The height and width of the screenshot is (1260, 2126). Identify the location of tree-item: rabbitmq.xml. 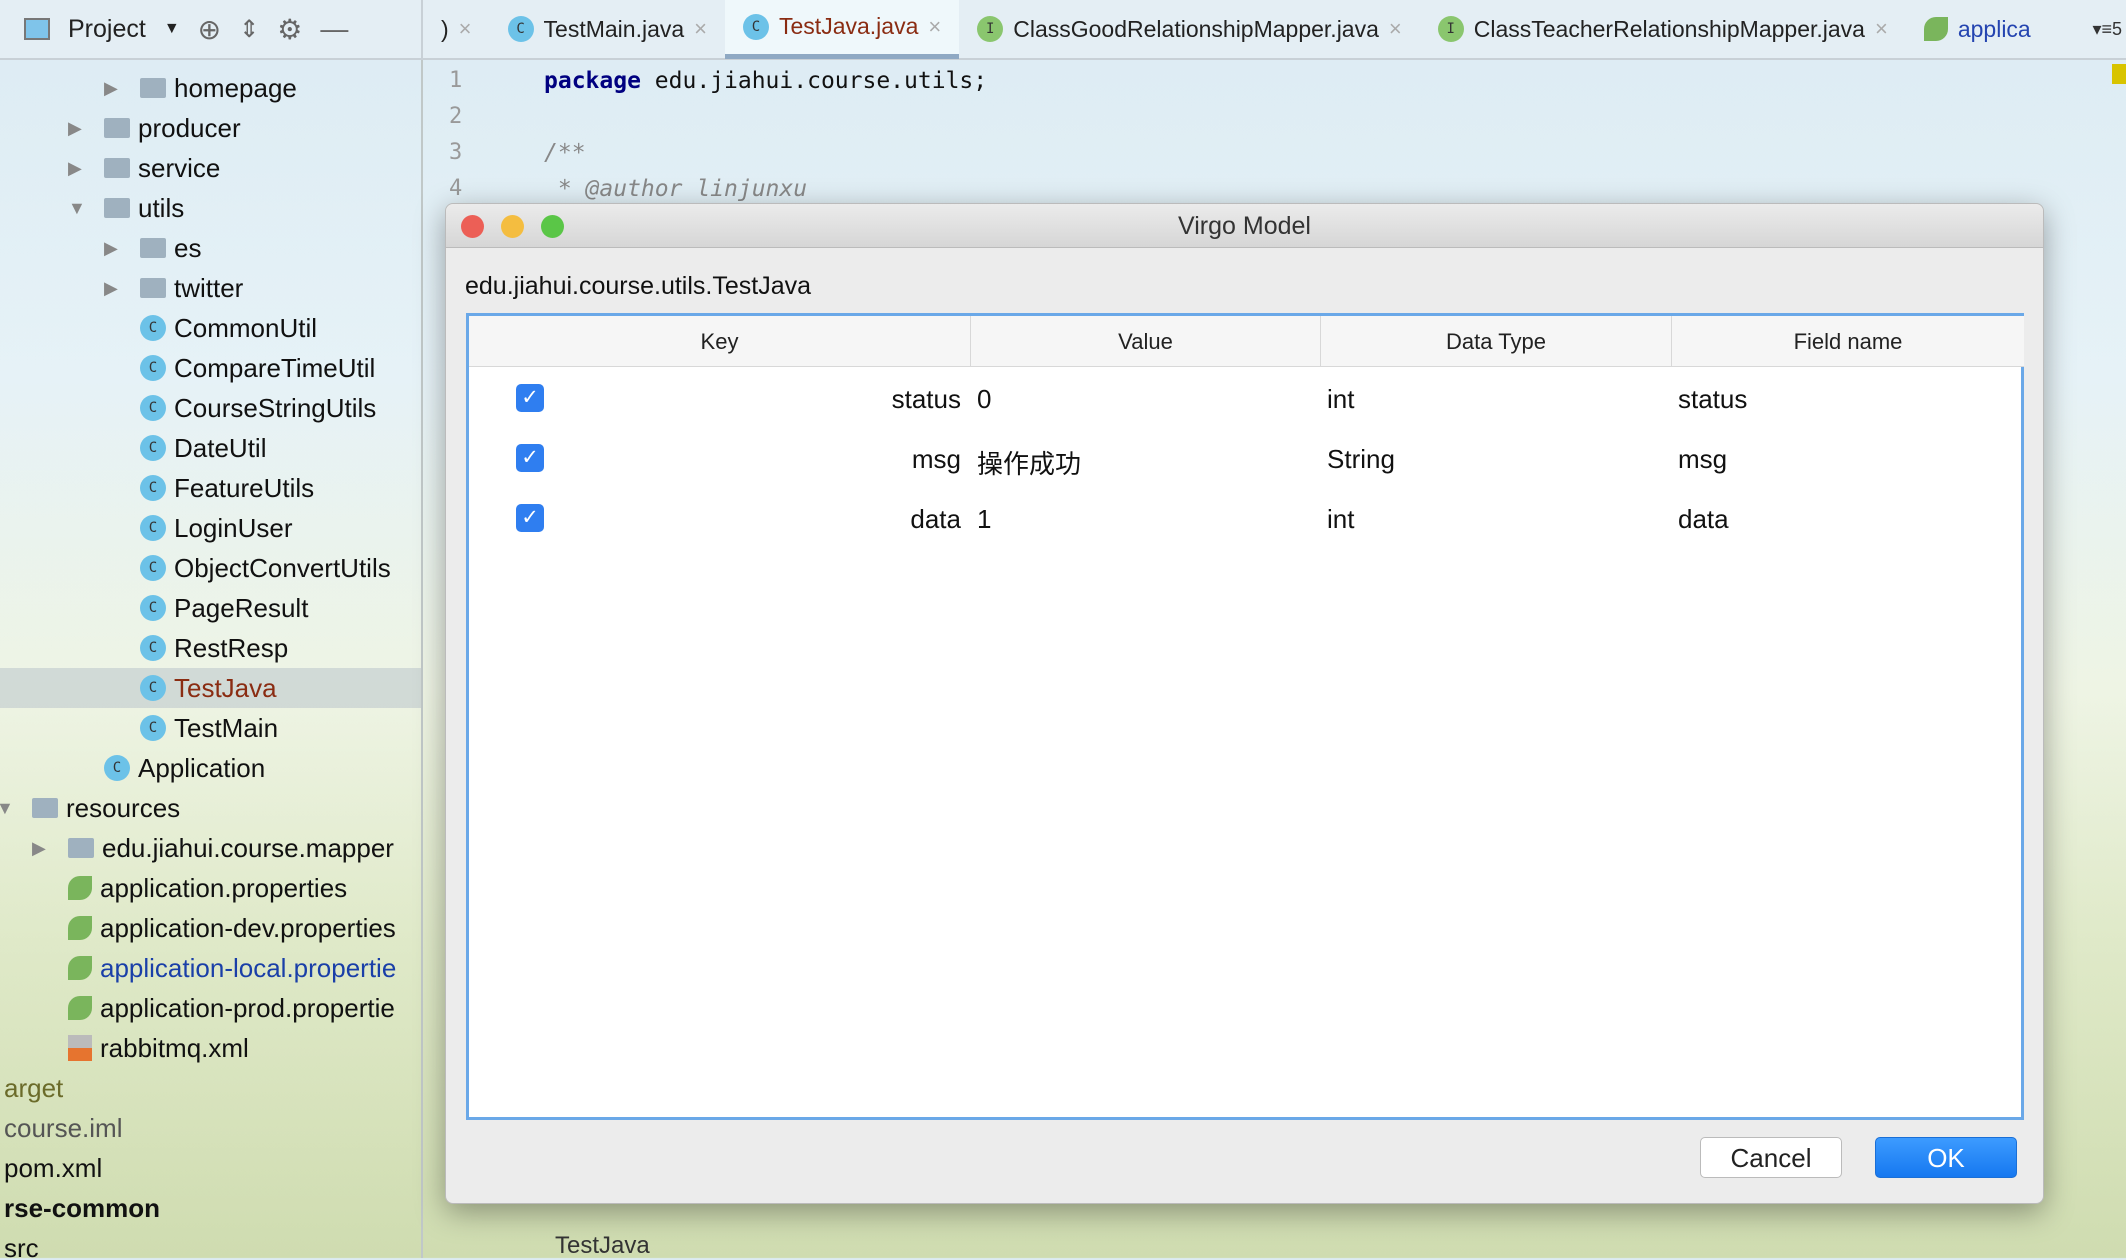
(158, 1048).